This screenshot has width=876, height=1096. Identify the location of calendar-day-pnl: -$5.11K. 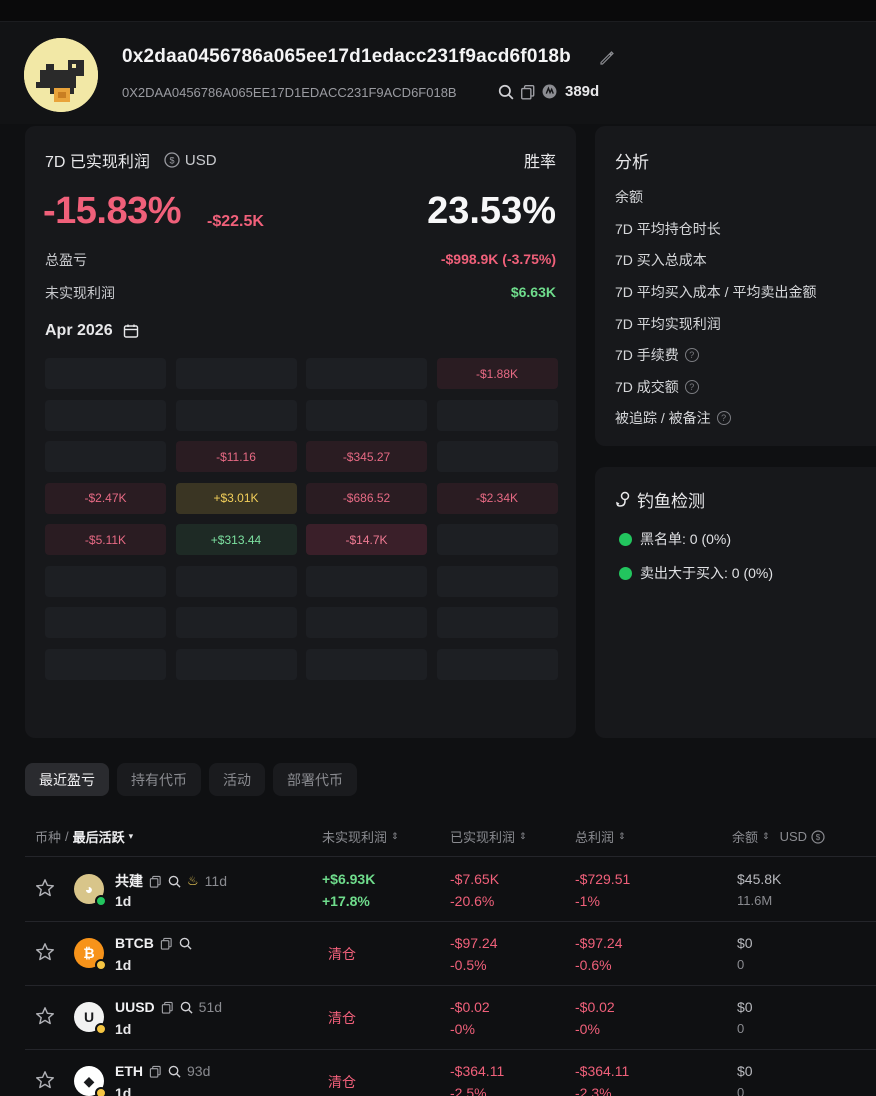
(105, 539).